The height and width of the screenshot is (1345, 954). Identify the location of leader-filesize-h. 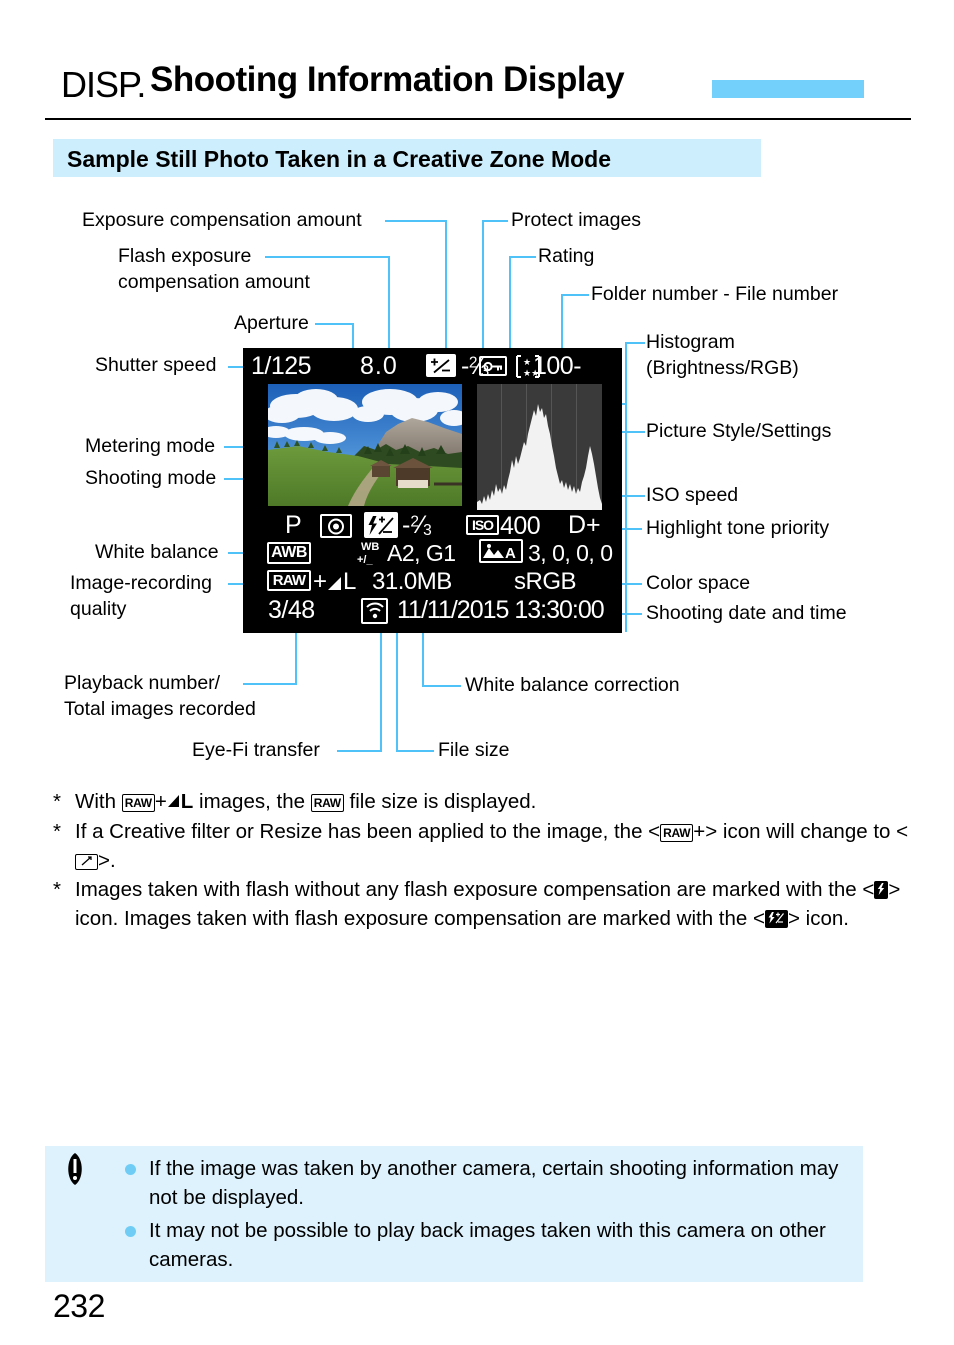
(415, 751).